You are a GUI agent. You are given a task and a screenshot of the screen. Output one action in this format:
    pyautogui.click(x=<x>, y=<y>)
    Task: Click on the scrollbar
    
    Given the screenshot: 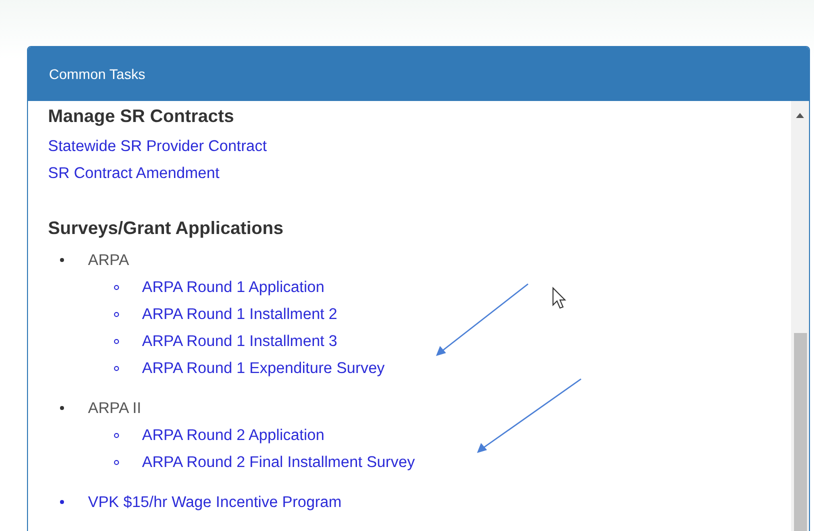 What is the action you would take?
    pyautogui.click(x=800, y=316)
    